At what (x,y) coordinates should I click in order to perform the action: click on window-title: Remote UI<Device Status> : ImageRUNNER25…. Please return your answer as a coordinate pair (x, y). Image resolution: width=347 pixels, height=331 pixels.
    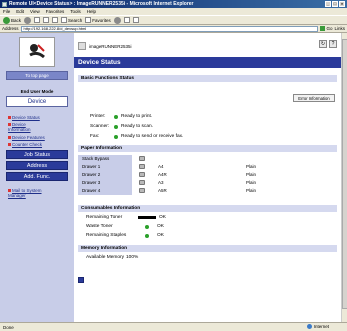
    Looking at the image, I should click on (101, 4).